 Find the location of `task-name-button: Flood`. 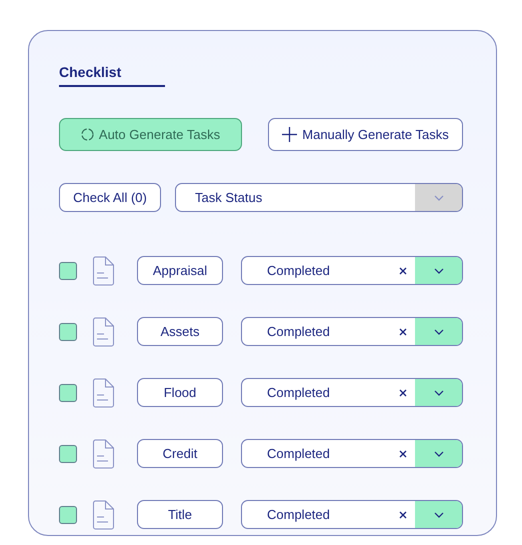

task-name-button: Flood is located at coordinates (180, 392).